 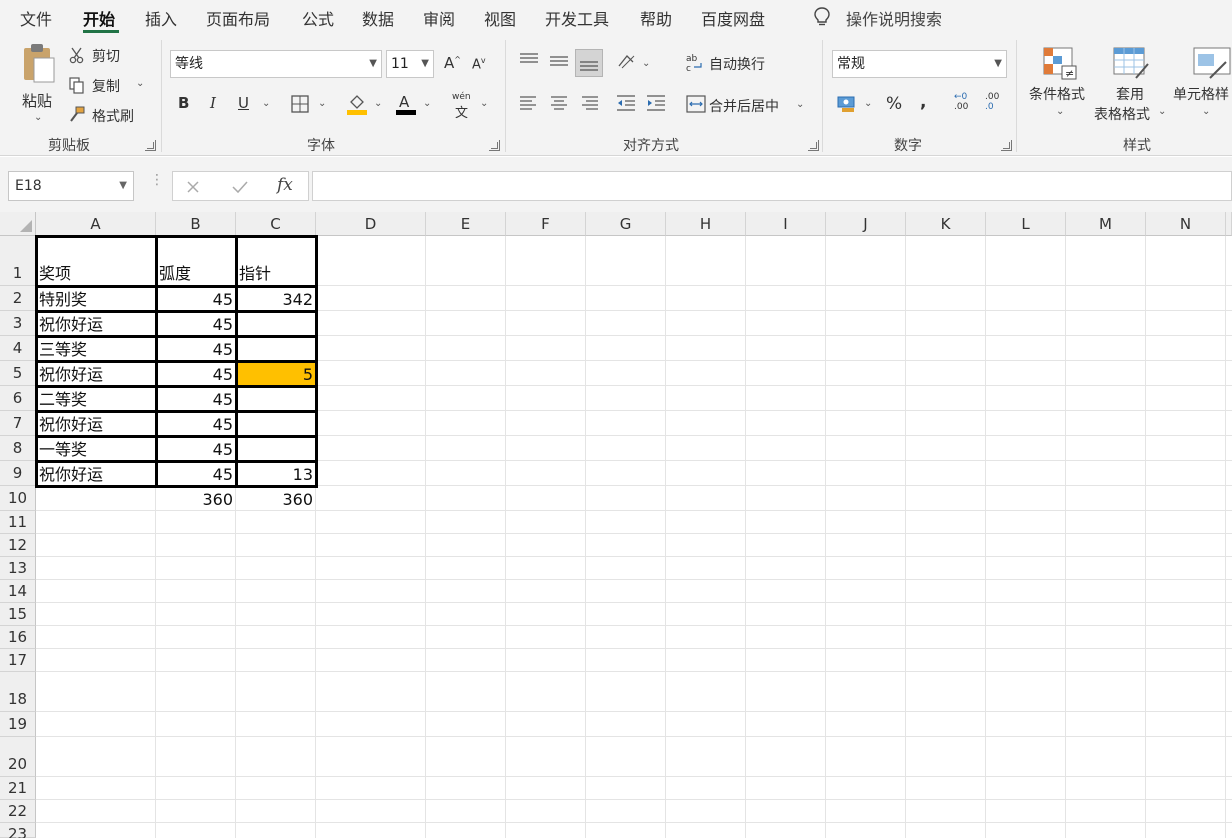 I want to click on cell-a8: 一等奖, so click(x=96, y=448).